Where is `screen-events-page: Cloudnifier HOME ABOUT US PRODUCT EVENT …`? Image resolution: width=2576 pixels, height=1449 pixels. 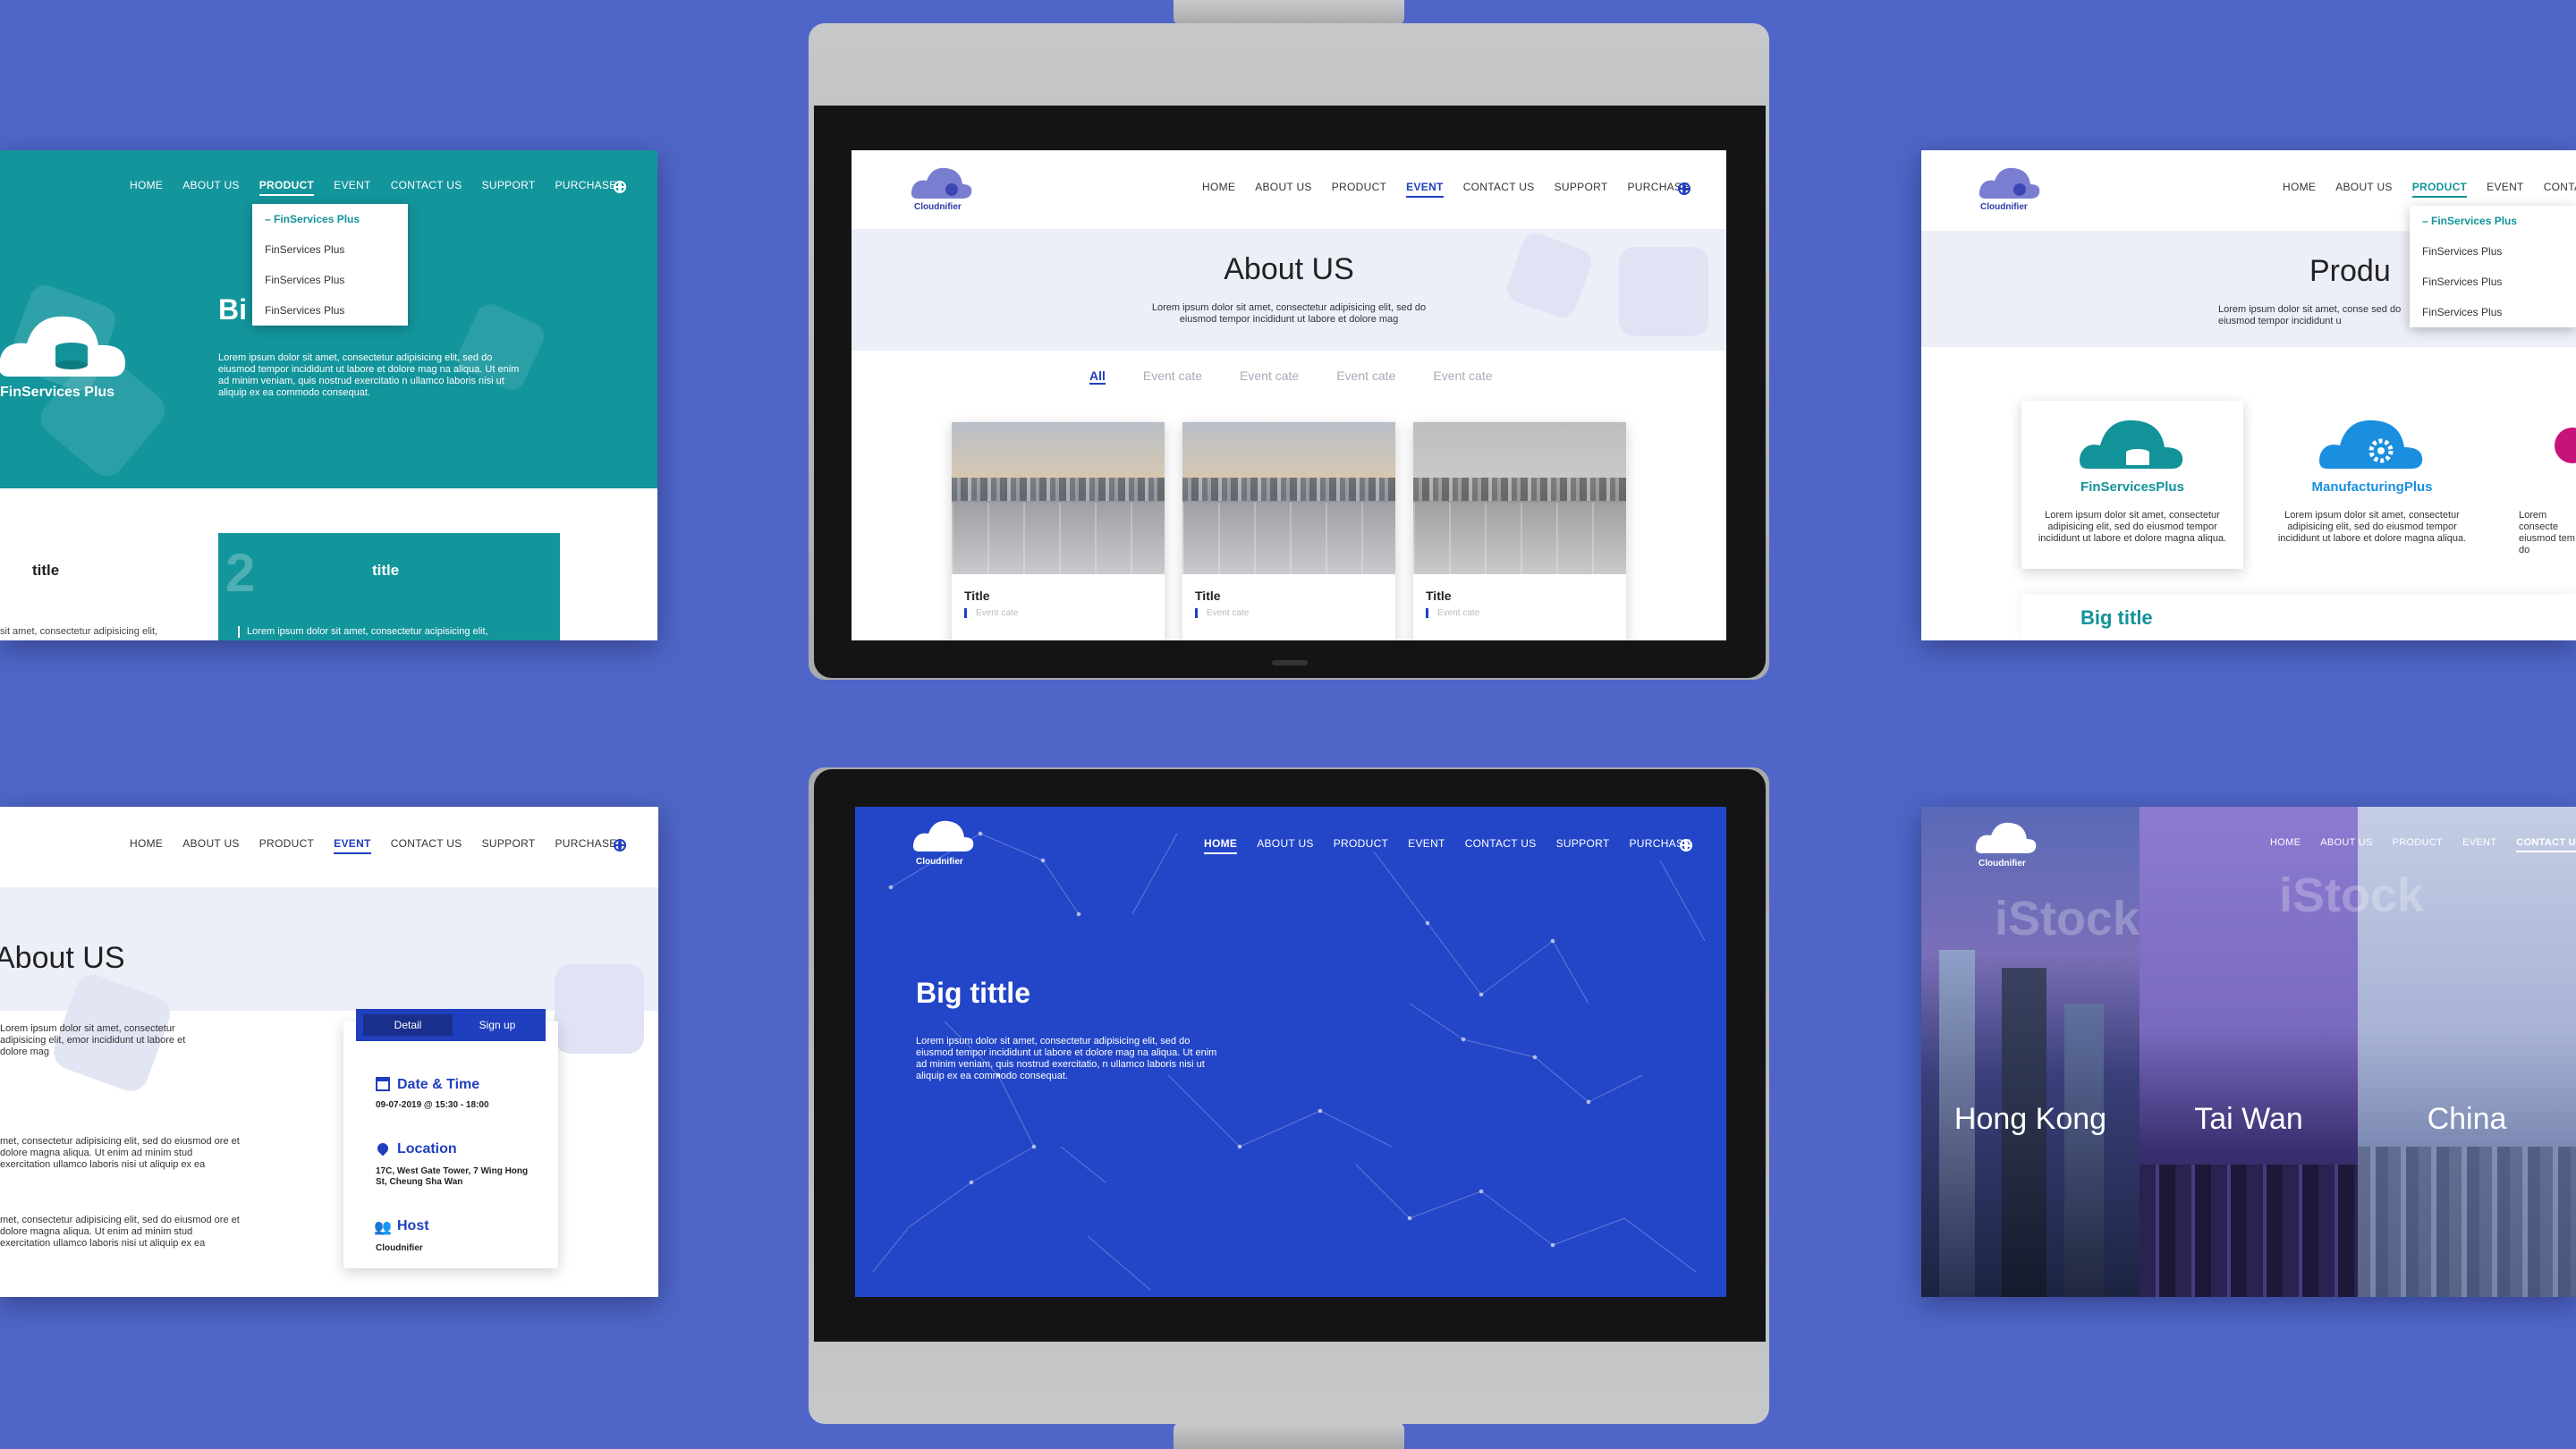 screen-events-page: Cloudnifier HOME ABOUT US PRODUCT EVENT … is located at coordinates (1289, 395).